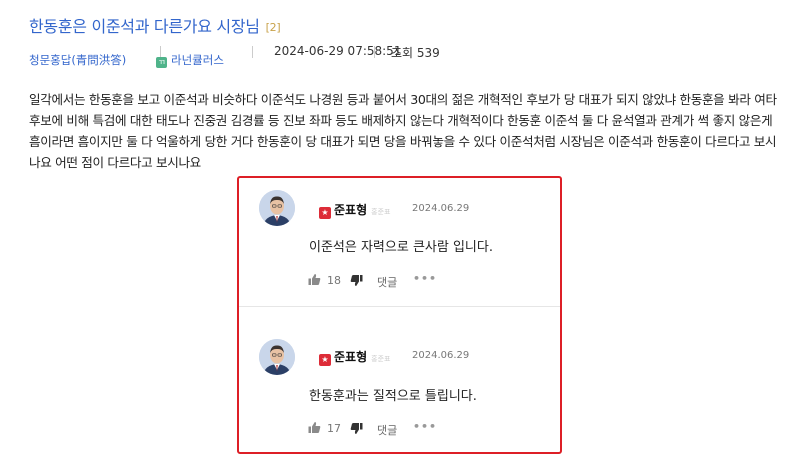  Describe the element at coordinates (273, 27) in the screenshot. I see `comment-count: [2]` at that location.